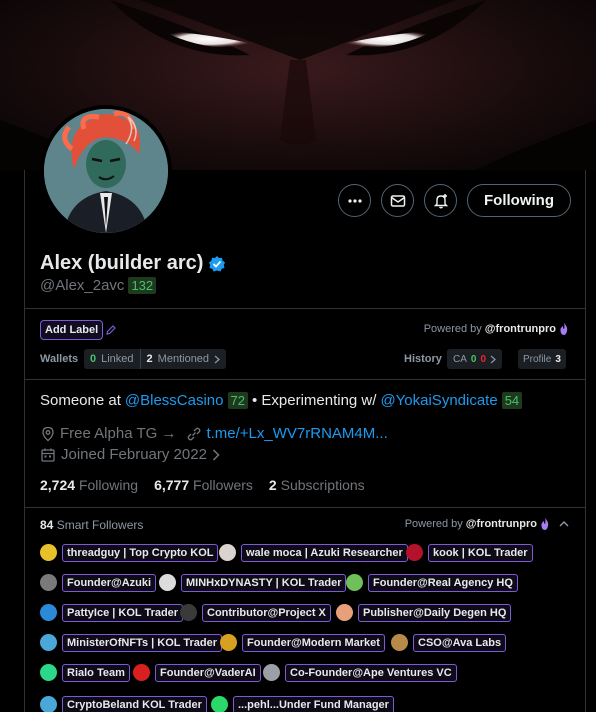  What do you see at coordinates (174, 400) in the screenshot?
I see `bio-mention-blesscasino: @BlessCasino` at bounding box center [174, 400].